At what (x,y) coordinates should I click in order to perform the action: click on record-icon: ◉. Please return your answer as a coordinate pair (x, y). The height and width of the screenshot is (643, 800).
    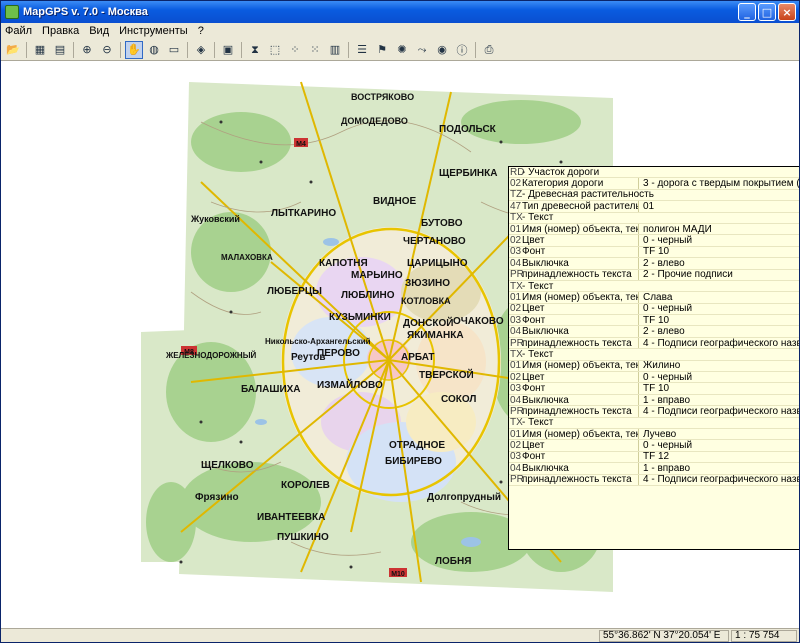
    Looking at the image, I should click on (442, 50).